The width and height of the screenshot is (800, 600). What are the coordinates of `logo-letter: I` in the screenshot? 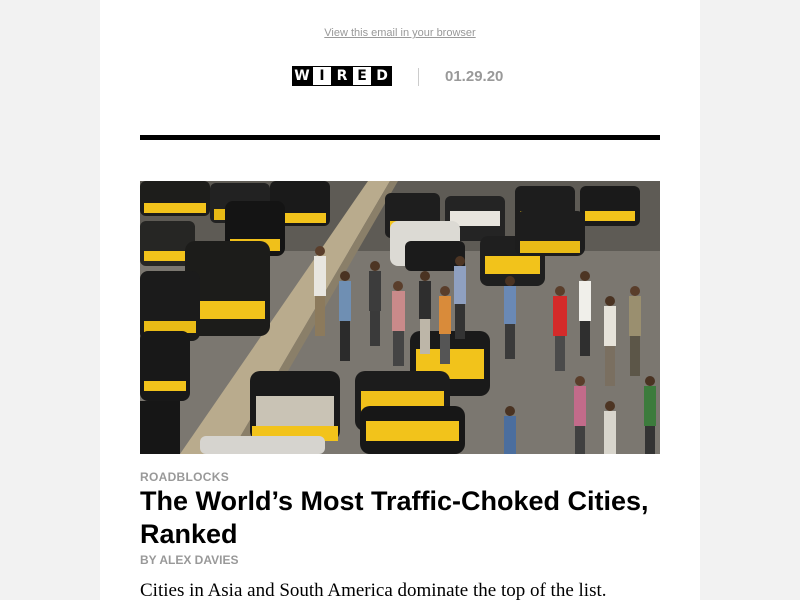 It's located at (322, 76).